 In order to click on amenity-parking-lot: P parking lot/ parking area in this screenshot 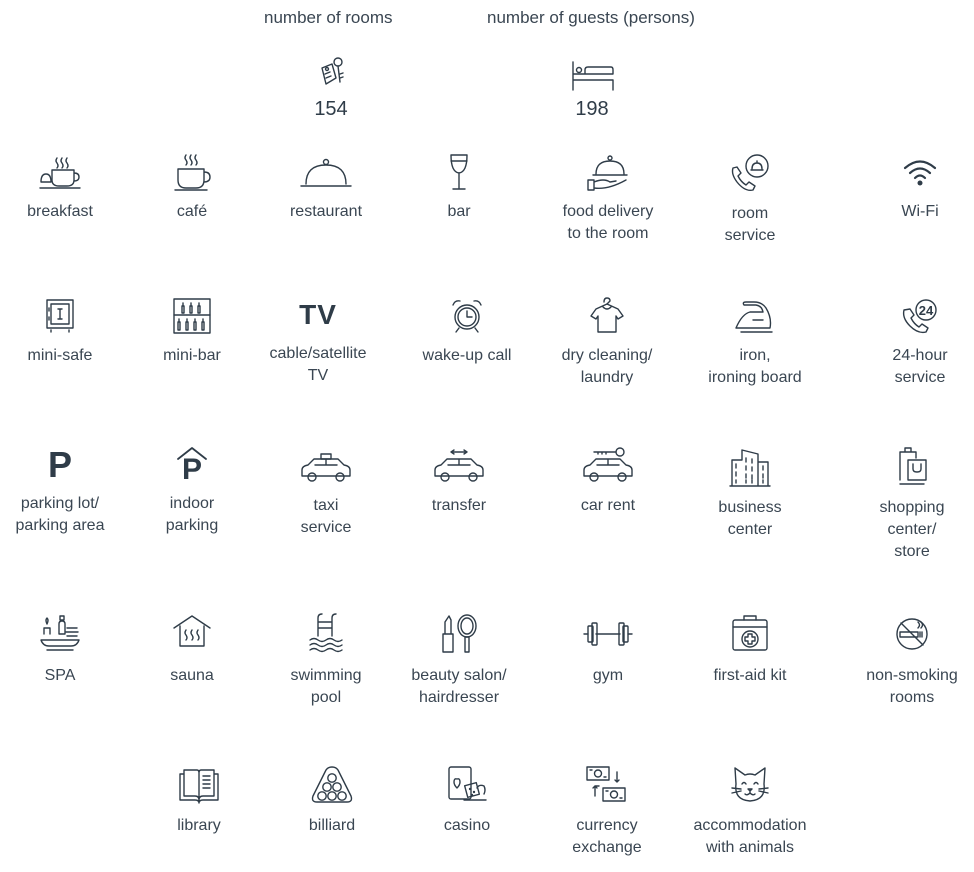, I will do `click(65, 491)`.